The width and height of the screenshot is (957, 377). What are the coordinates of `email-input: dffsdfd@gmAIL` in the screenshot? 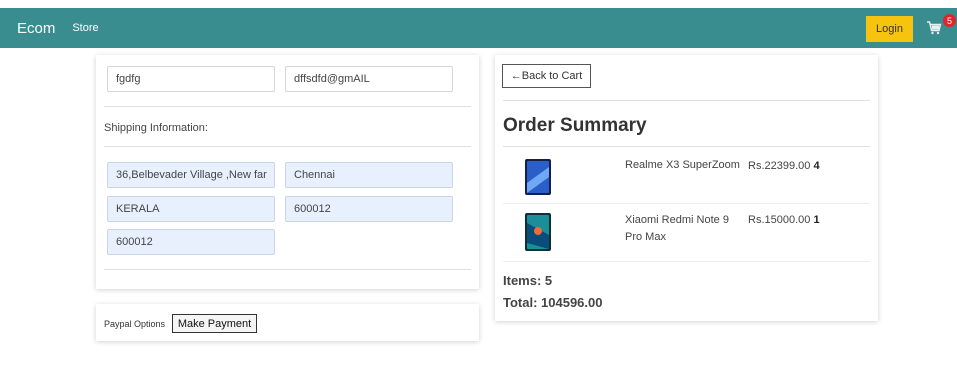 It's located at (369, 79).